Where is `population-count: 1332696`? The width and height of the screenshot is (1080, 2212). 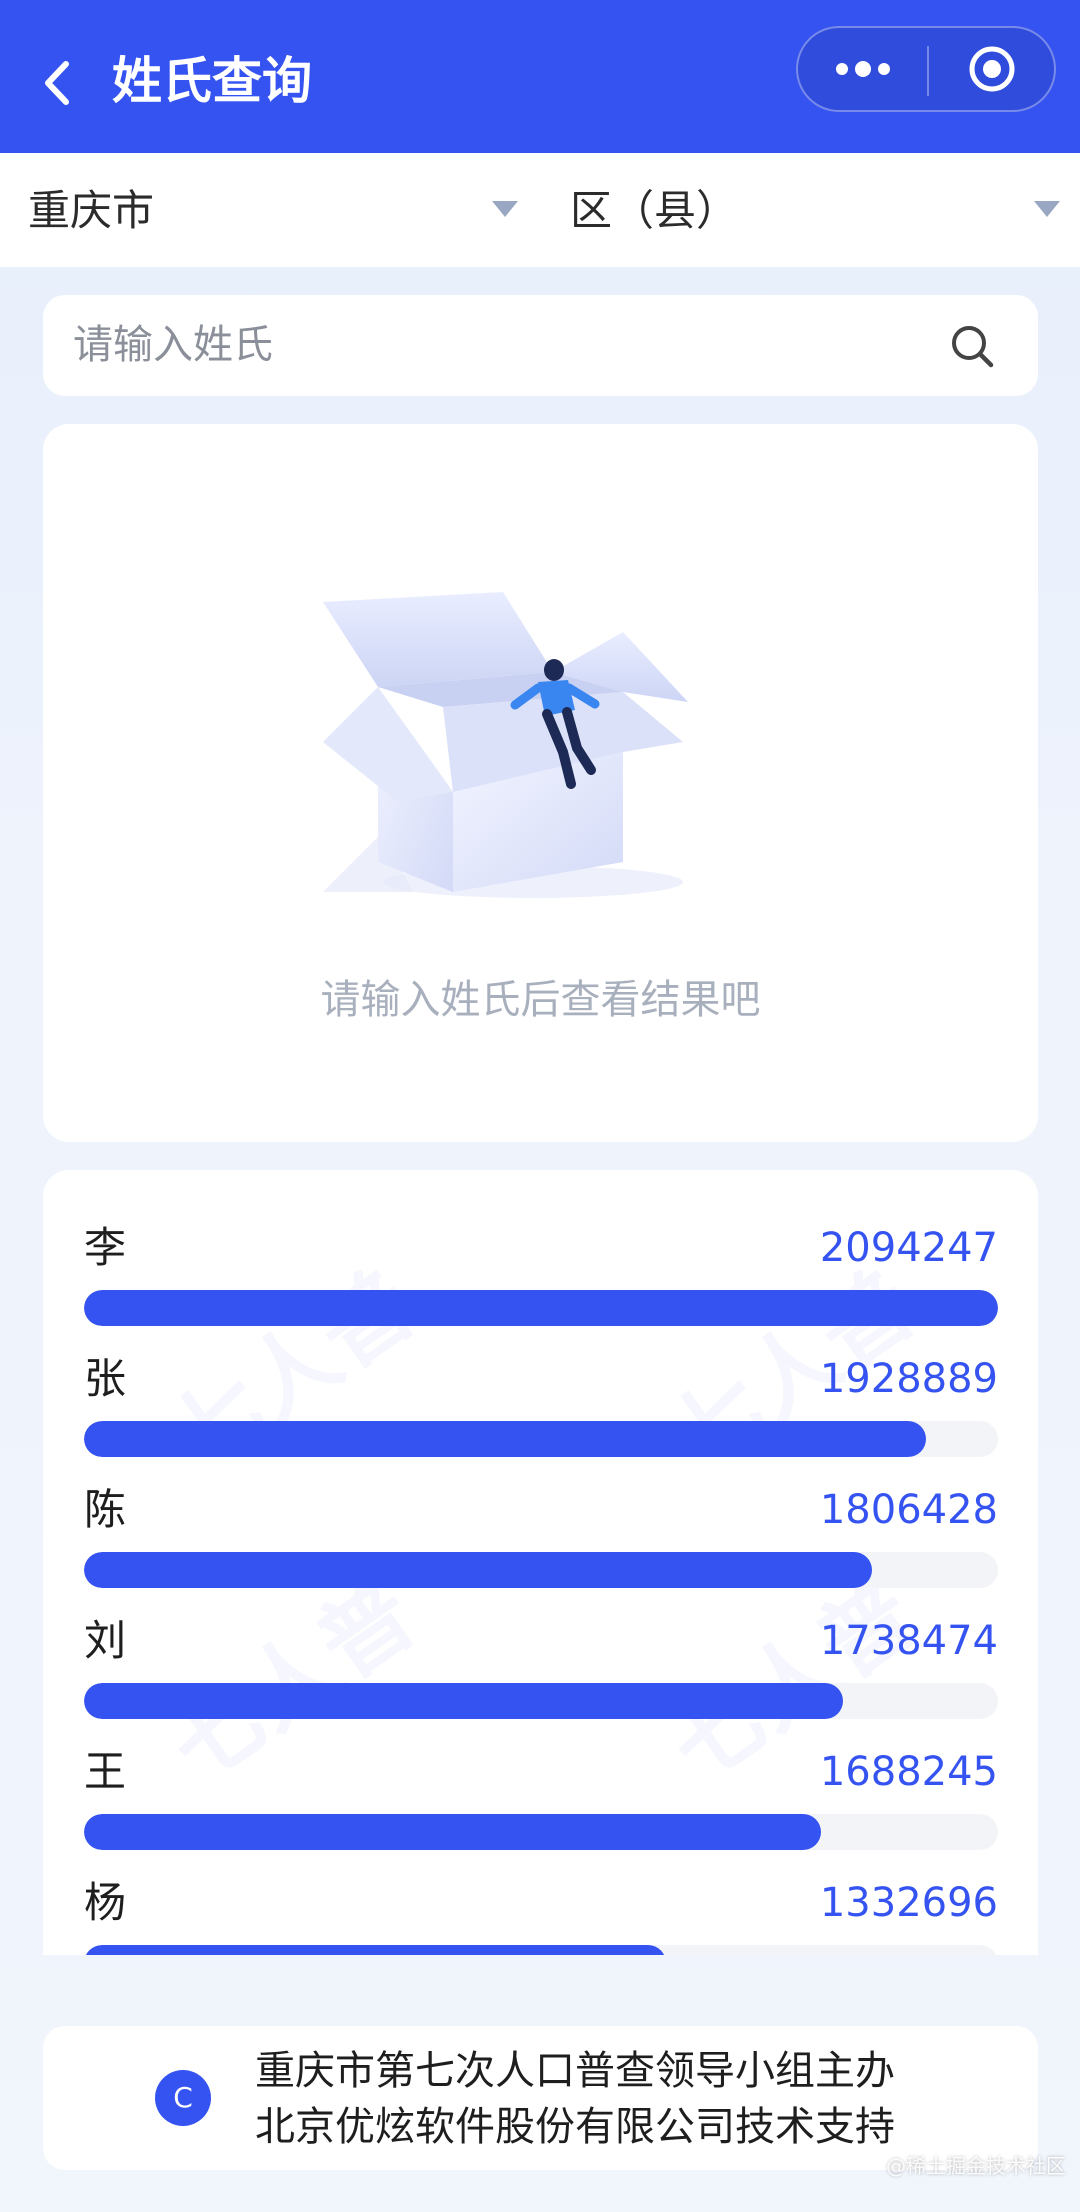 population-count: 1332696 is located at coordinates (908, 1903).